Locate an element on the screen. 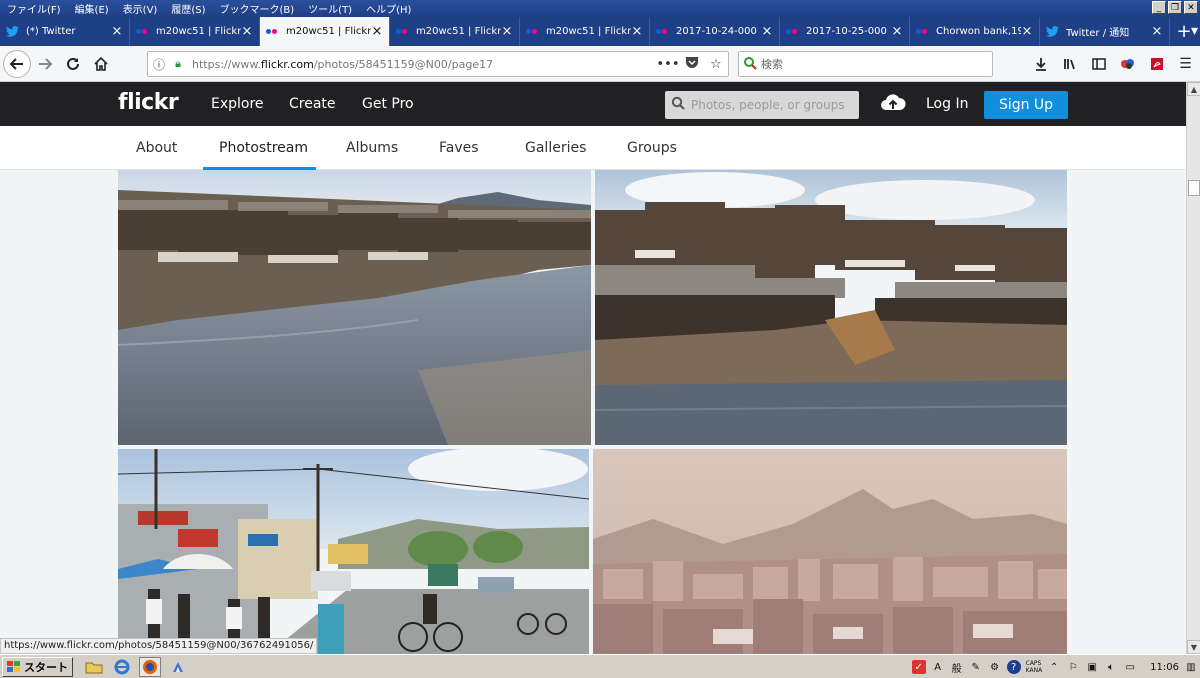 This screenshot has height=678, width=1200. network-icon: ▣ is located at coordinates (1092, 667).